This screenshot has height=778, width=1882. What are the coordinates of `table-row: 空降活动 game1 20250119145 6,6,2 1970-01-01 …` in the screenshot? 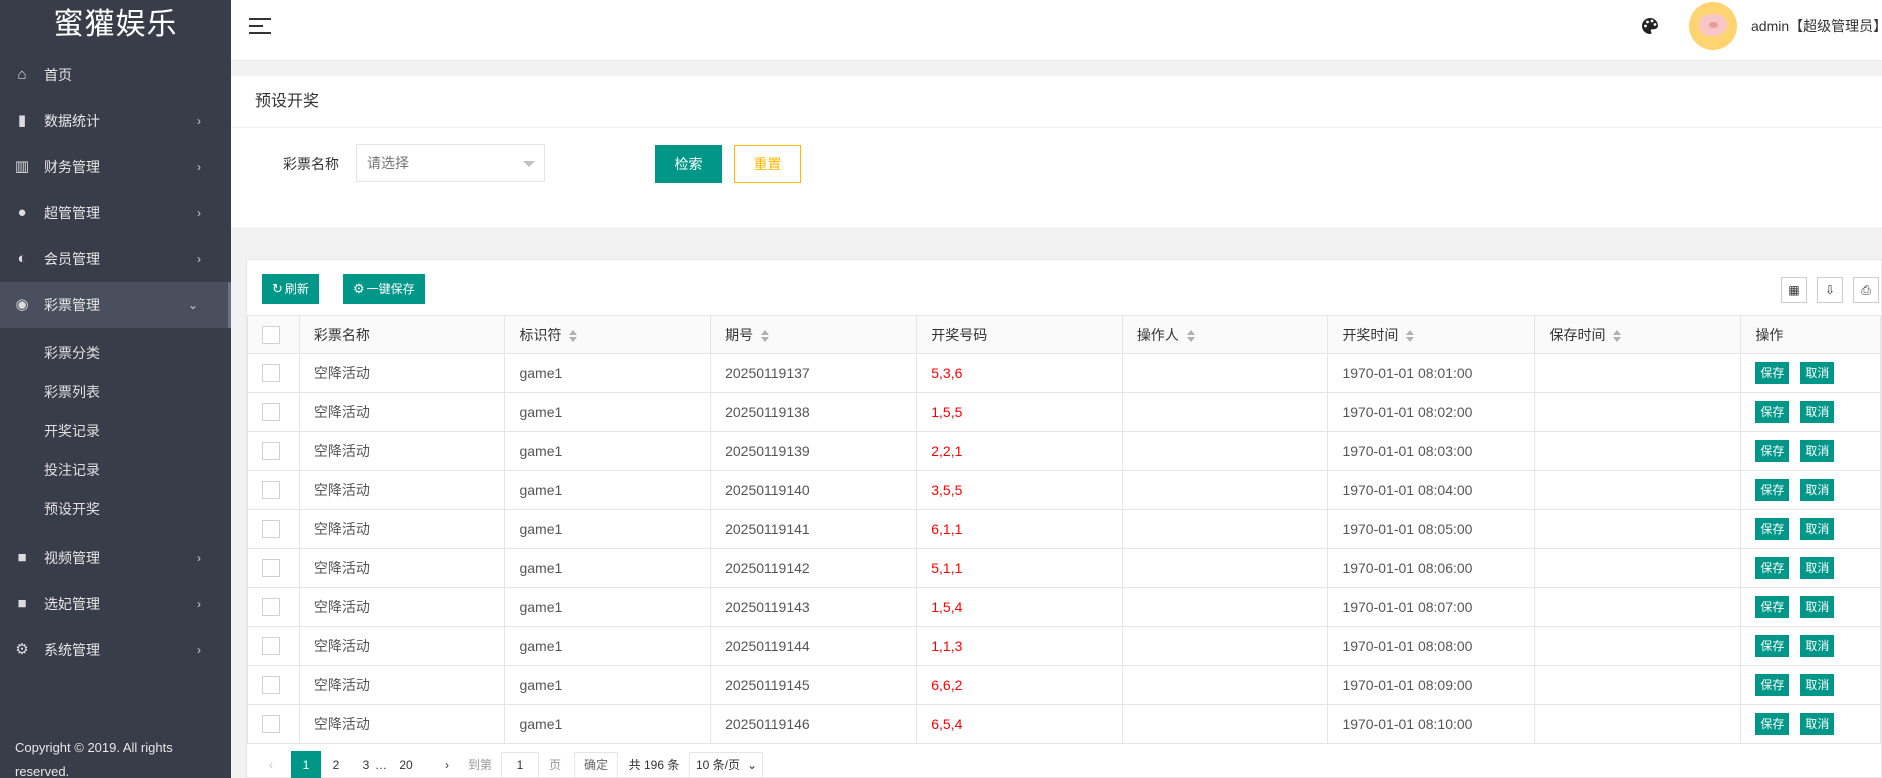 It's located at (1064, 685).